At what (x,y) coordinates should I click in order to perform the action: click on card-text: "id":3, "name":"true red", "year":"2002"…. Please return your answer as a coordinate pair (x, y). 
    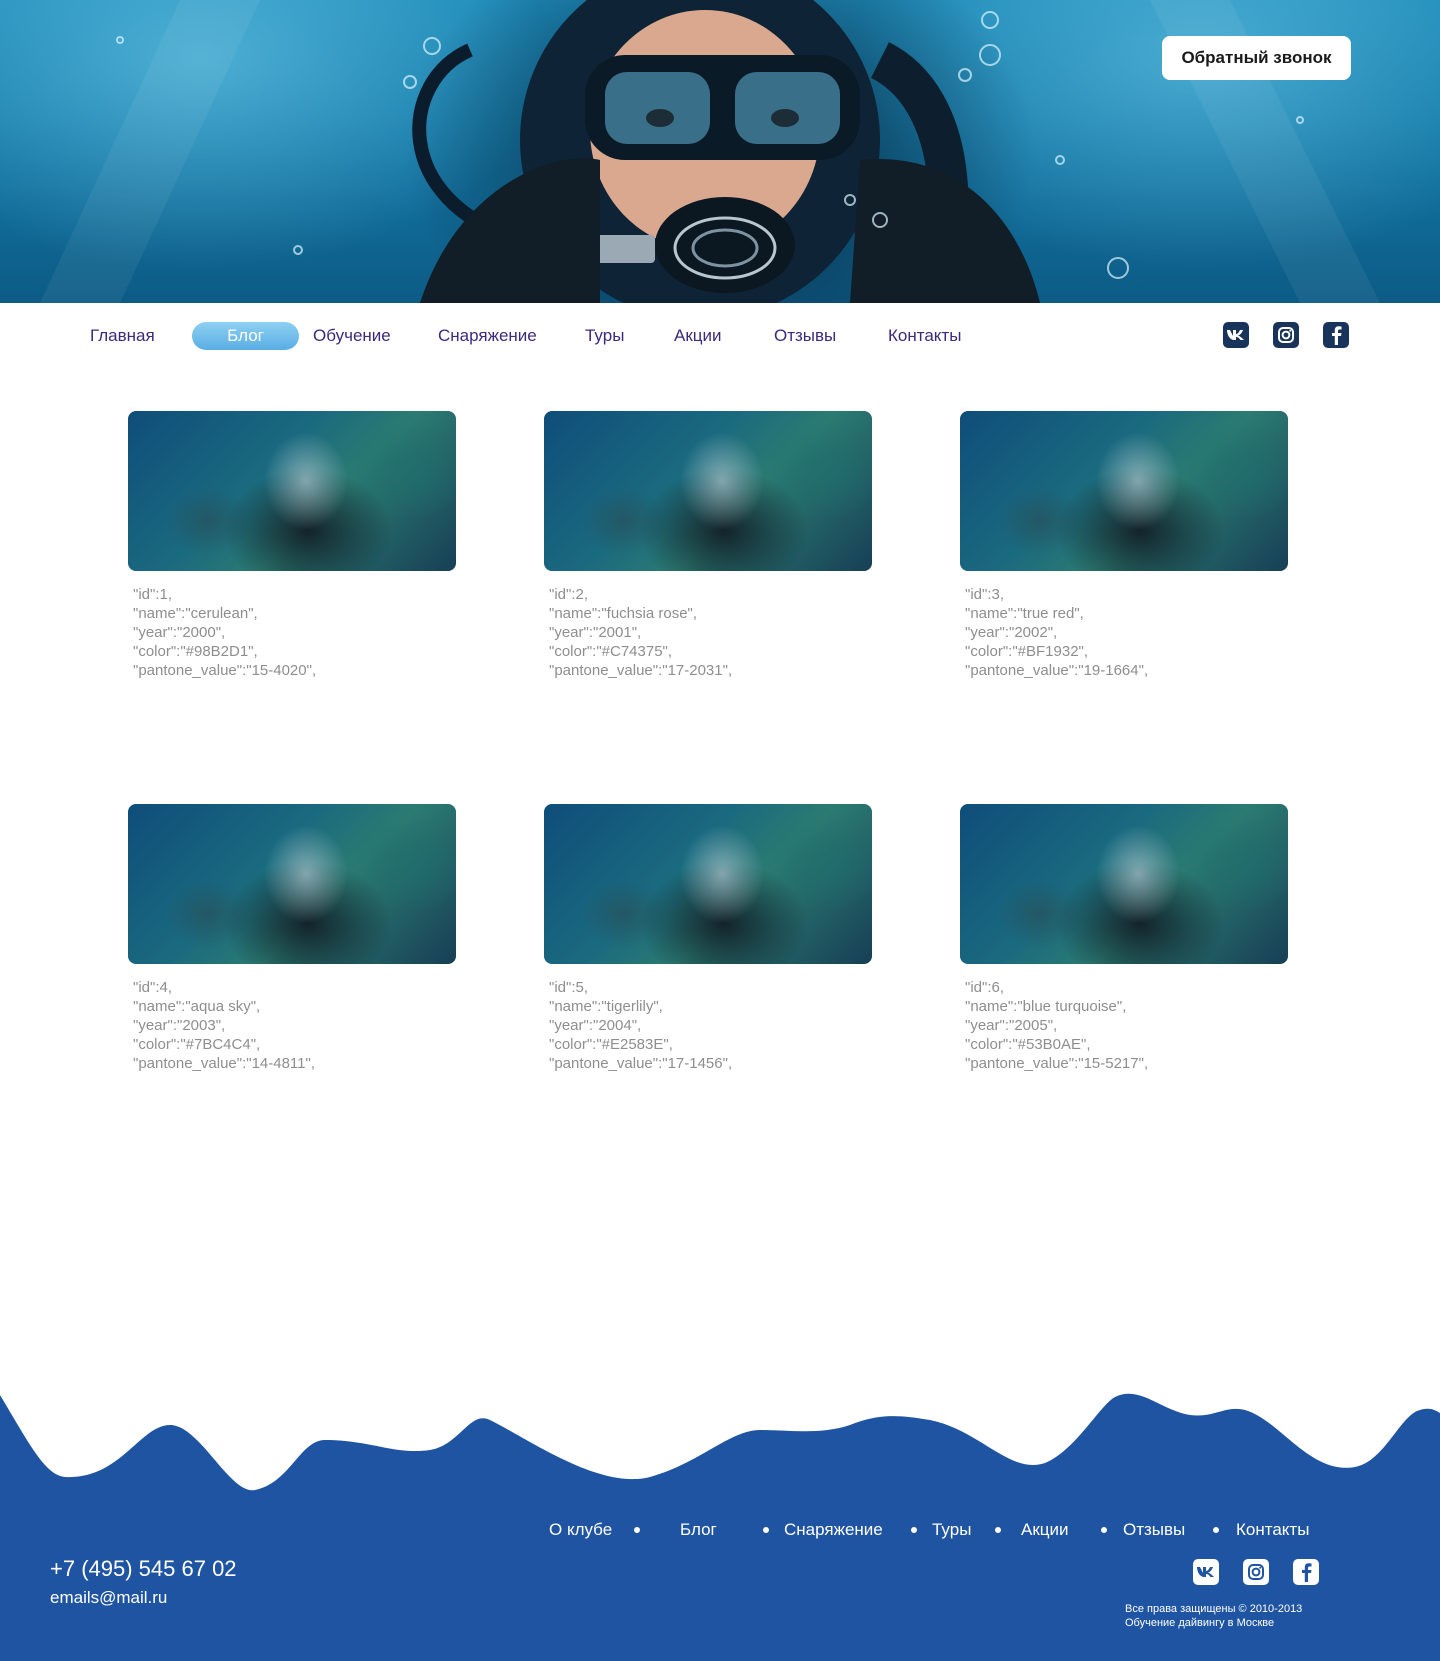
    Looking at the image, I should click on (1124, 632).